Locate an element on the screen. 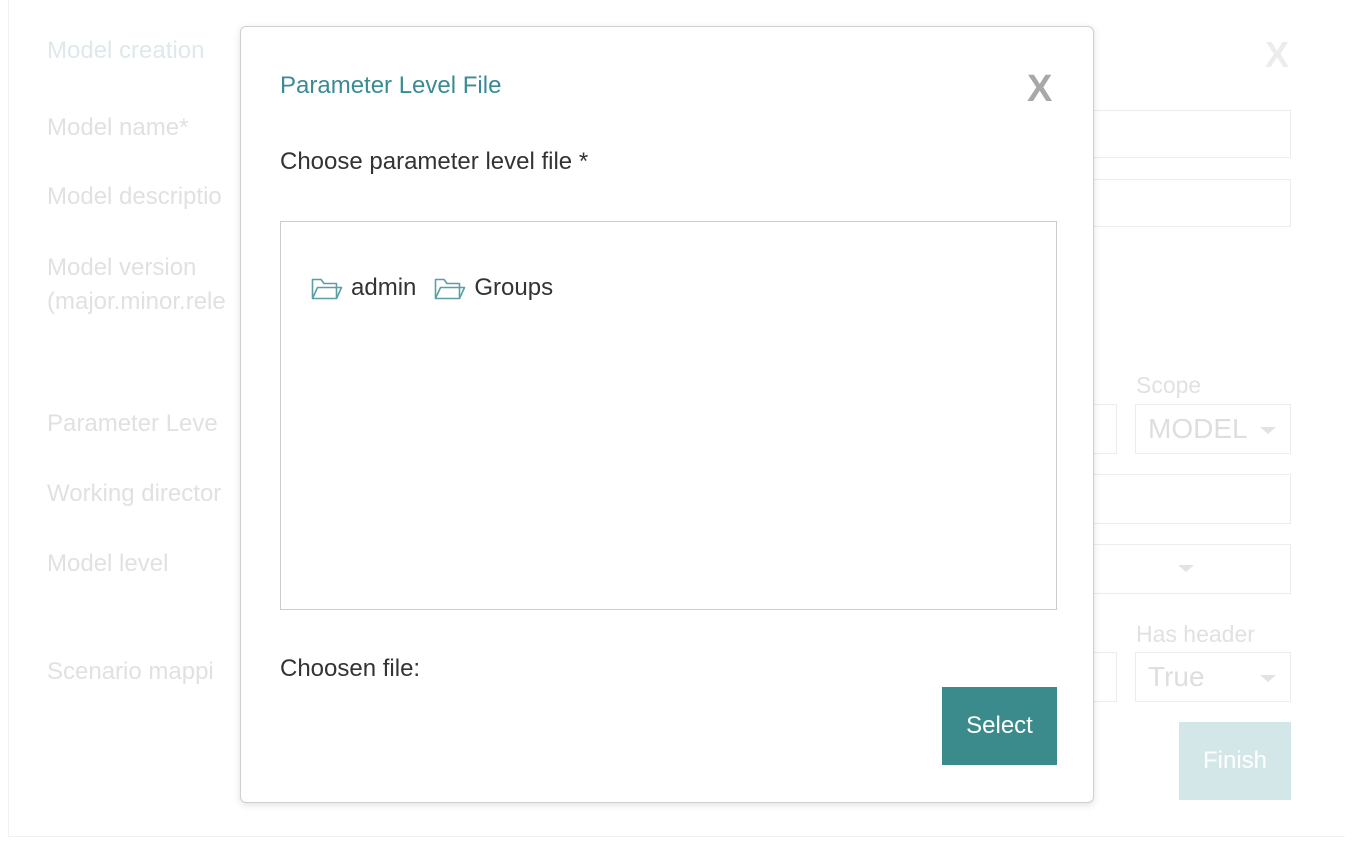 The width and height of the screenshot is (1354, 846). model-description-label: Model descriptio is located at coordinates (134, 196).